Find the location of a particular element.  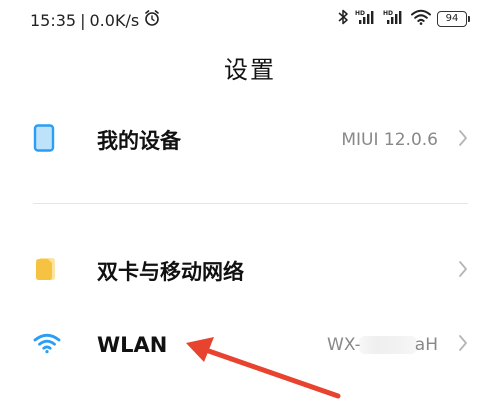

sim-card-icon is located at coordinates (45, 271).